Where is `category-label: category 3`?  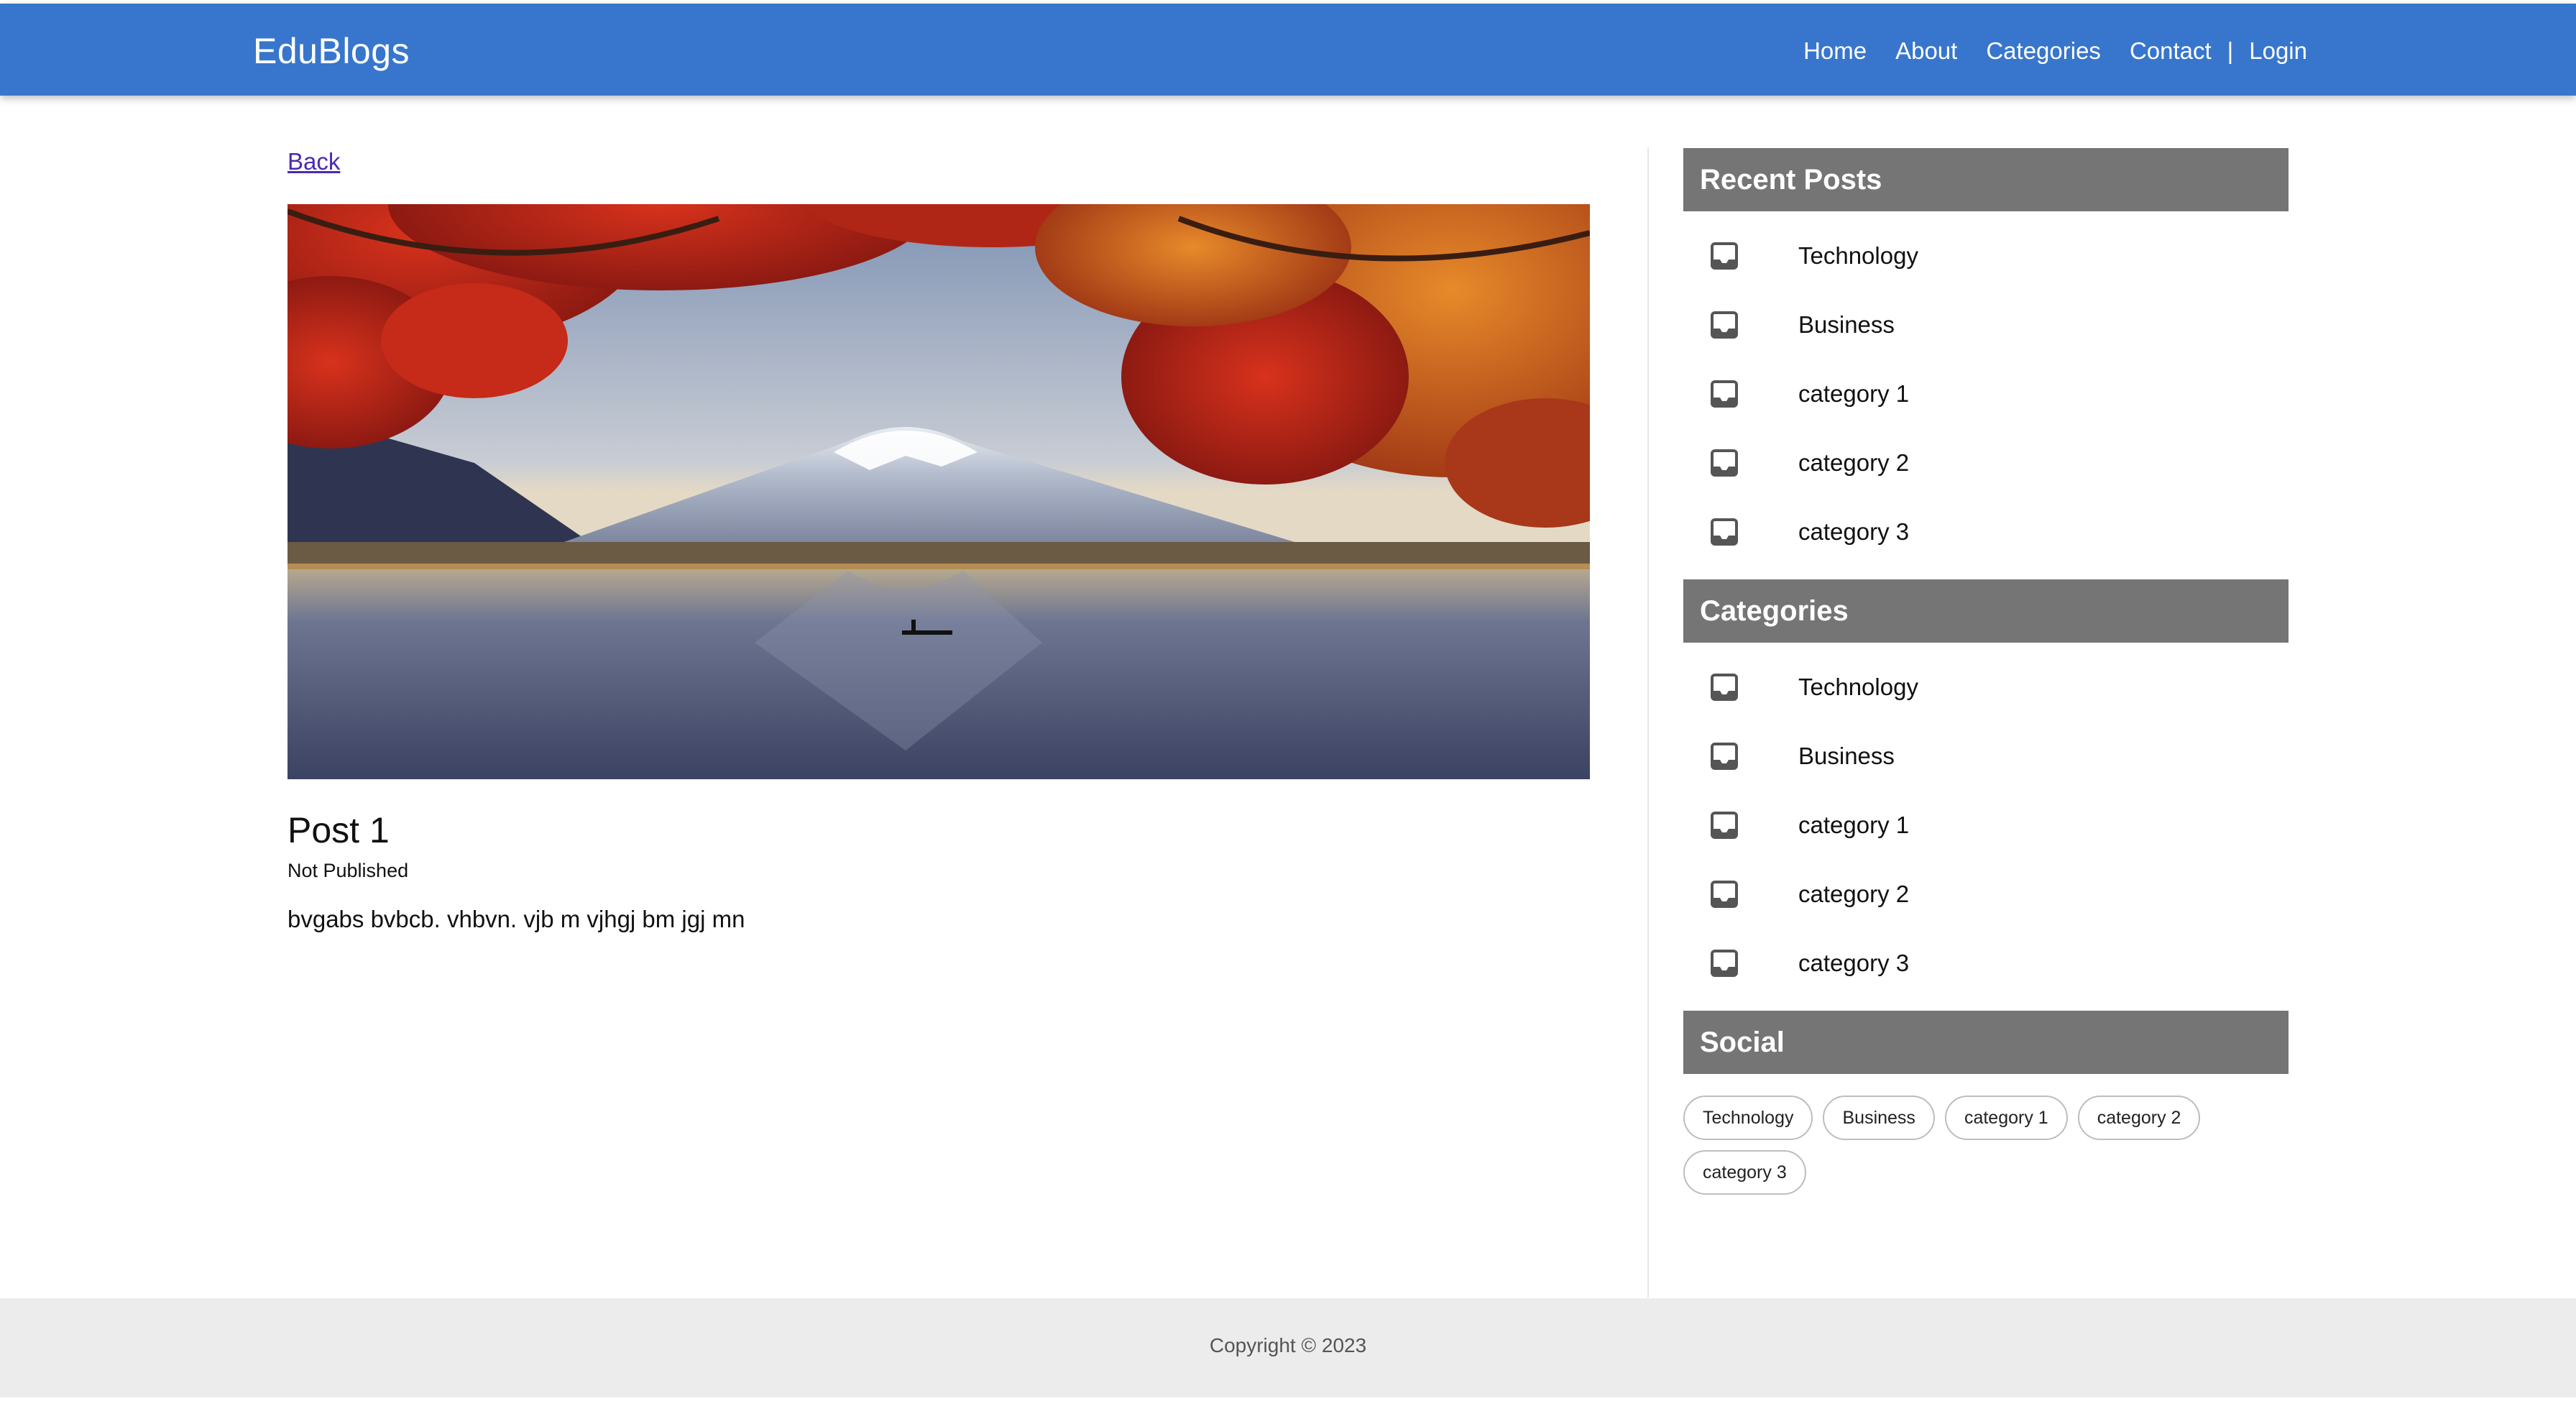 category-label: category 3 is located at coordinates (1854, 963).